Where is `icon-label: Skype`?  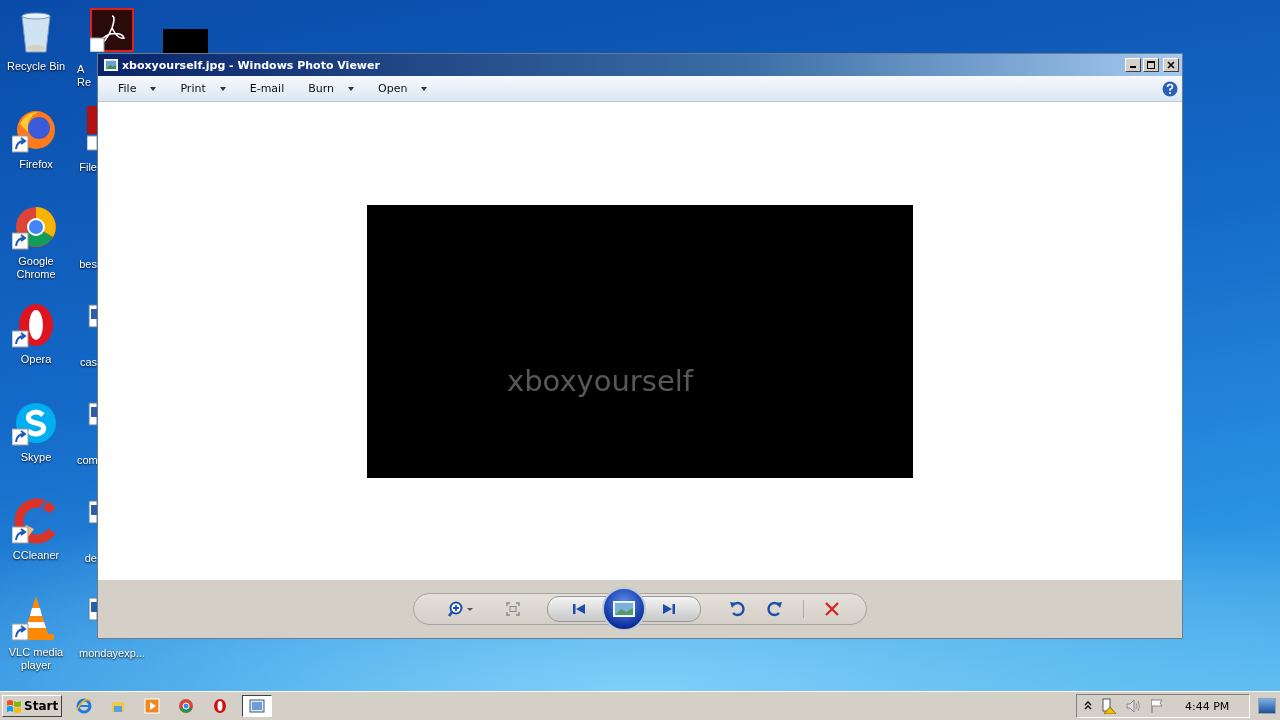 icon-label: Skype is located at coordinates (36, 457).